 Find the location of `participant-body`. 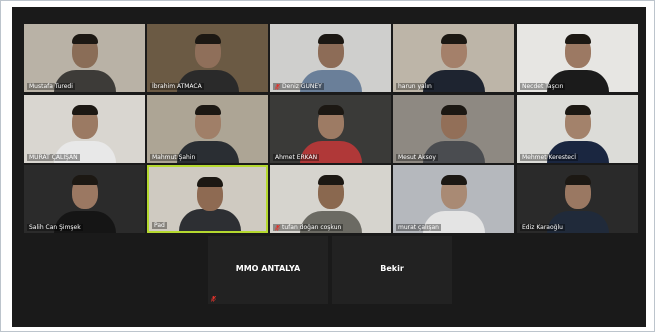

participant-body is located at coordinates (210, 220).